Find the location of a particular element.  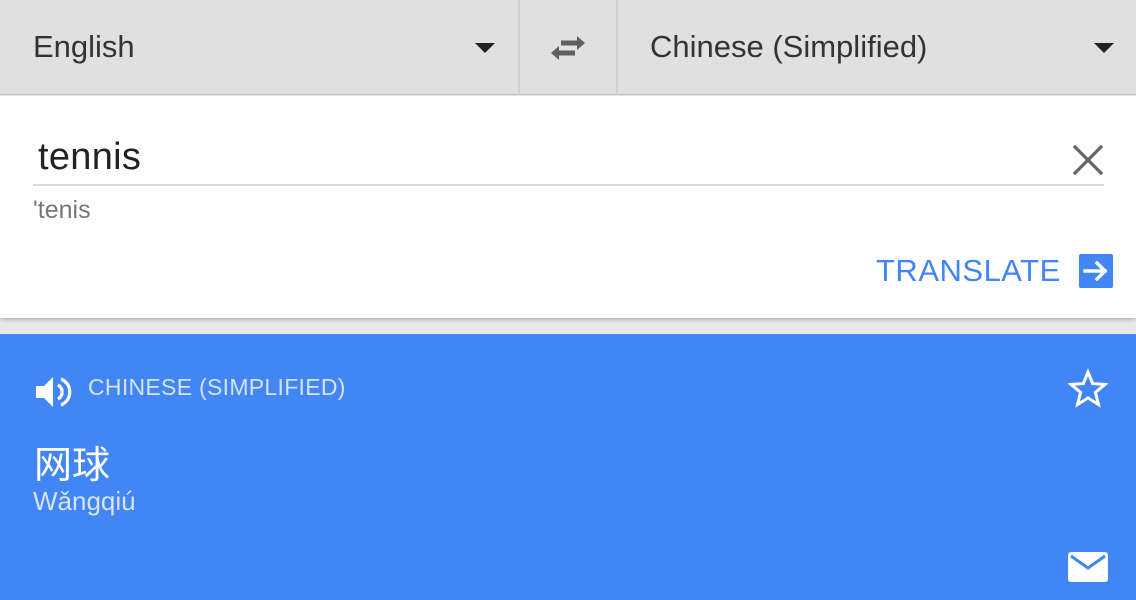

target-language-selector: Chinese (Simplified) is located at coordinates (877, 47).